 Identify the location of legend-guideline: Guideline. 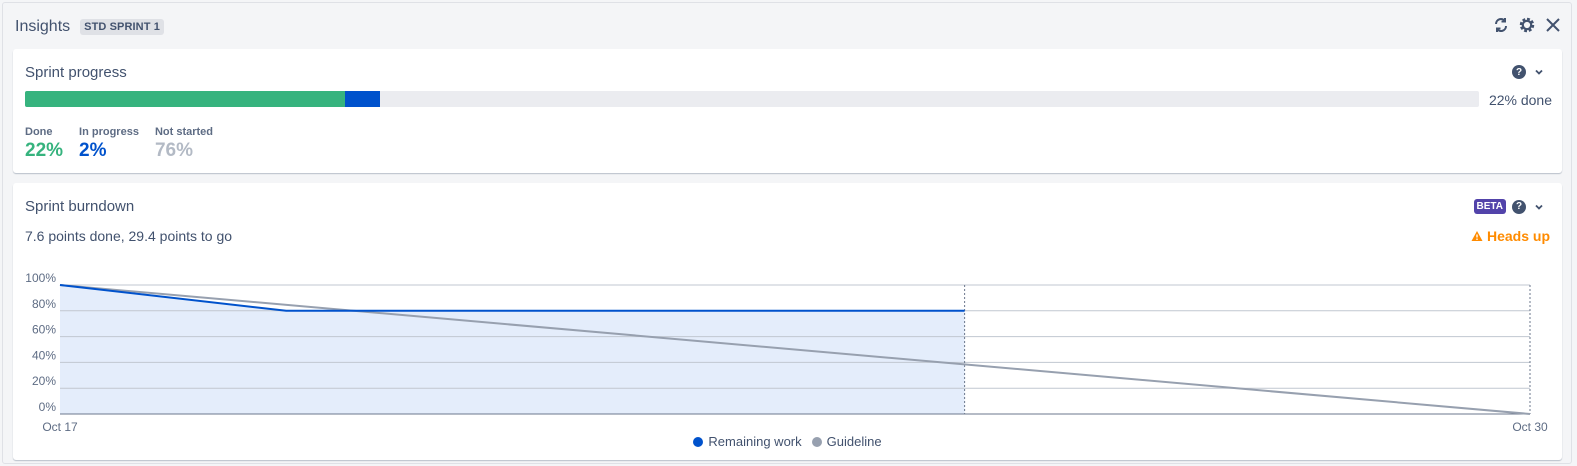
(846, 441).